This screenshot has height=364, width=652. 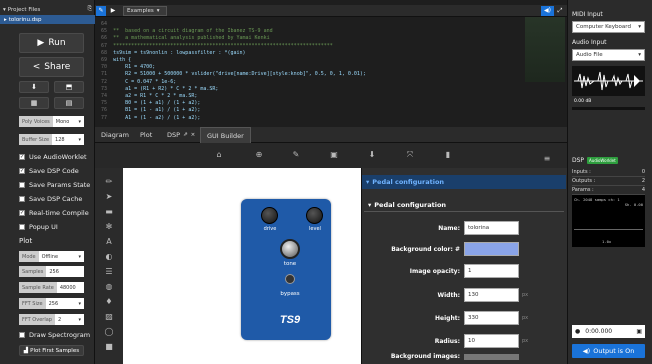 I want to click on fft-size-field: FFT Size 256 ▾, so click(x=51, y=303).